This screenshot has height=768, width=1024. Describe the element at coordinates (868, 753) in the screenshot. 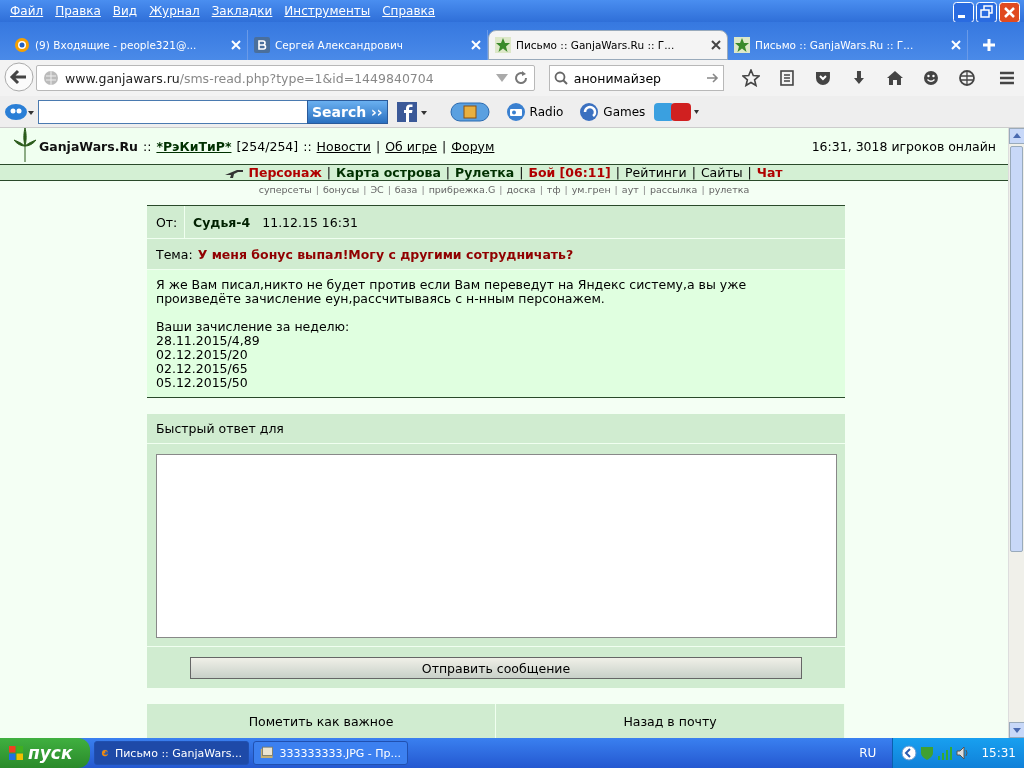

I see `language-indicator: RU` at that location.